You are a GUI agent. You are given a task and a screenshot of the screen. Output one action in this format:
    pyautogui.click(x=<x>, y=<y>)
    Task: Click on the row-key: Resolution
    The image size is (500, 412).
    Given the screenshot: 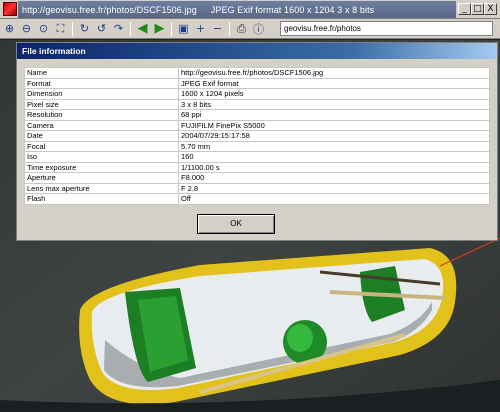 What is the action you would take?
    pyautogui.click(x=101, y=115)
    